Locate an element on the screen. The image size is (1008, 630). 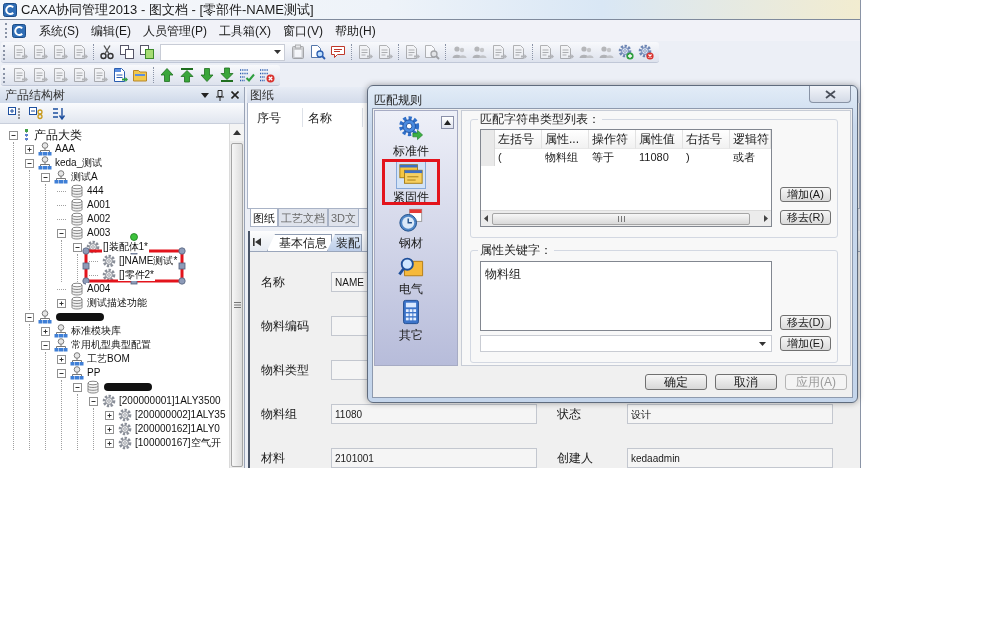
menu-item: 工具箱(X) is located at coordinates (245, 30).